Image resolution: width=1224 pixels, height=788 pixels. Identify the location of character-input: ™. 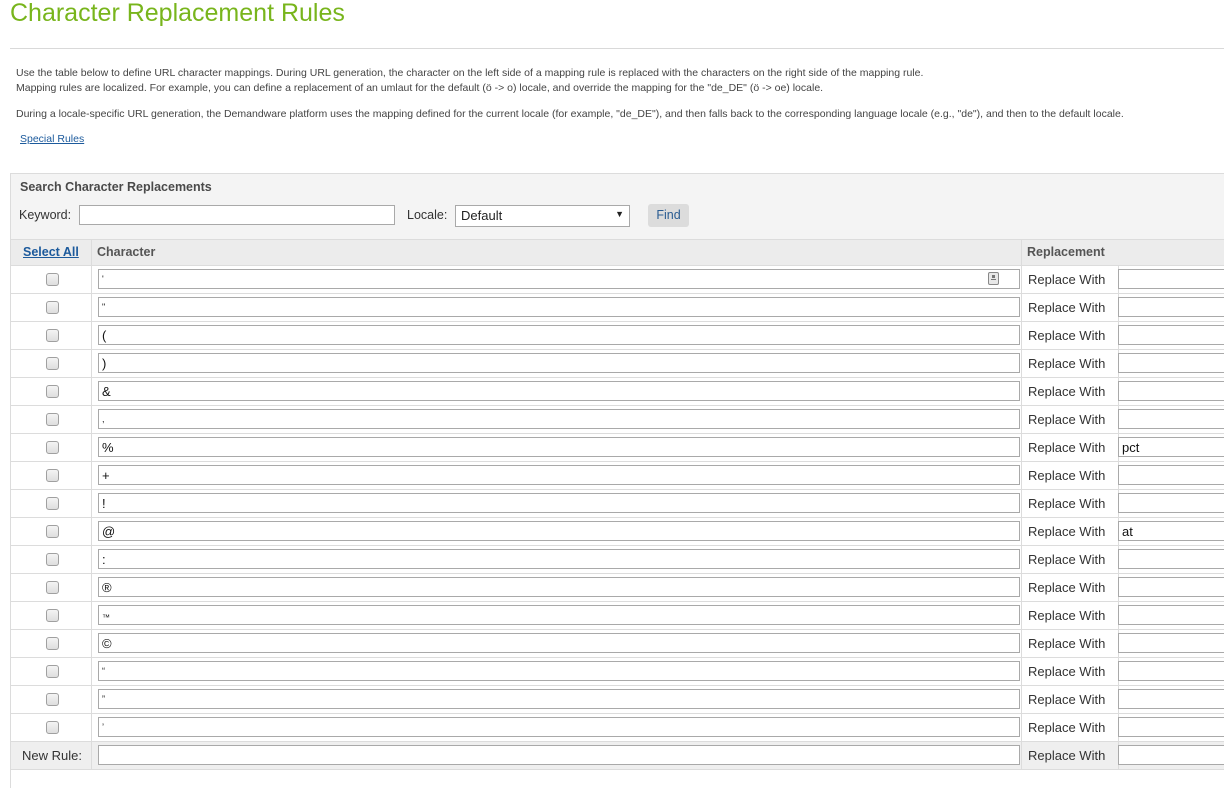
(559, 615).